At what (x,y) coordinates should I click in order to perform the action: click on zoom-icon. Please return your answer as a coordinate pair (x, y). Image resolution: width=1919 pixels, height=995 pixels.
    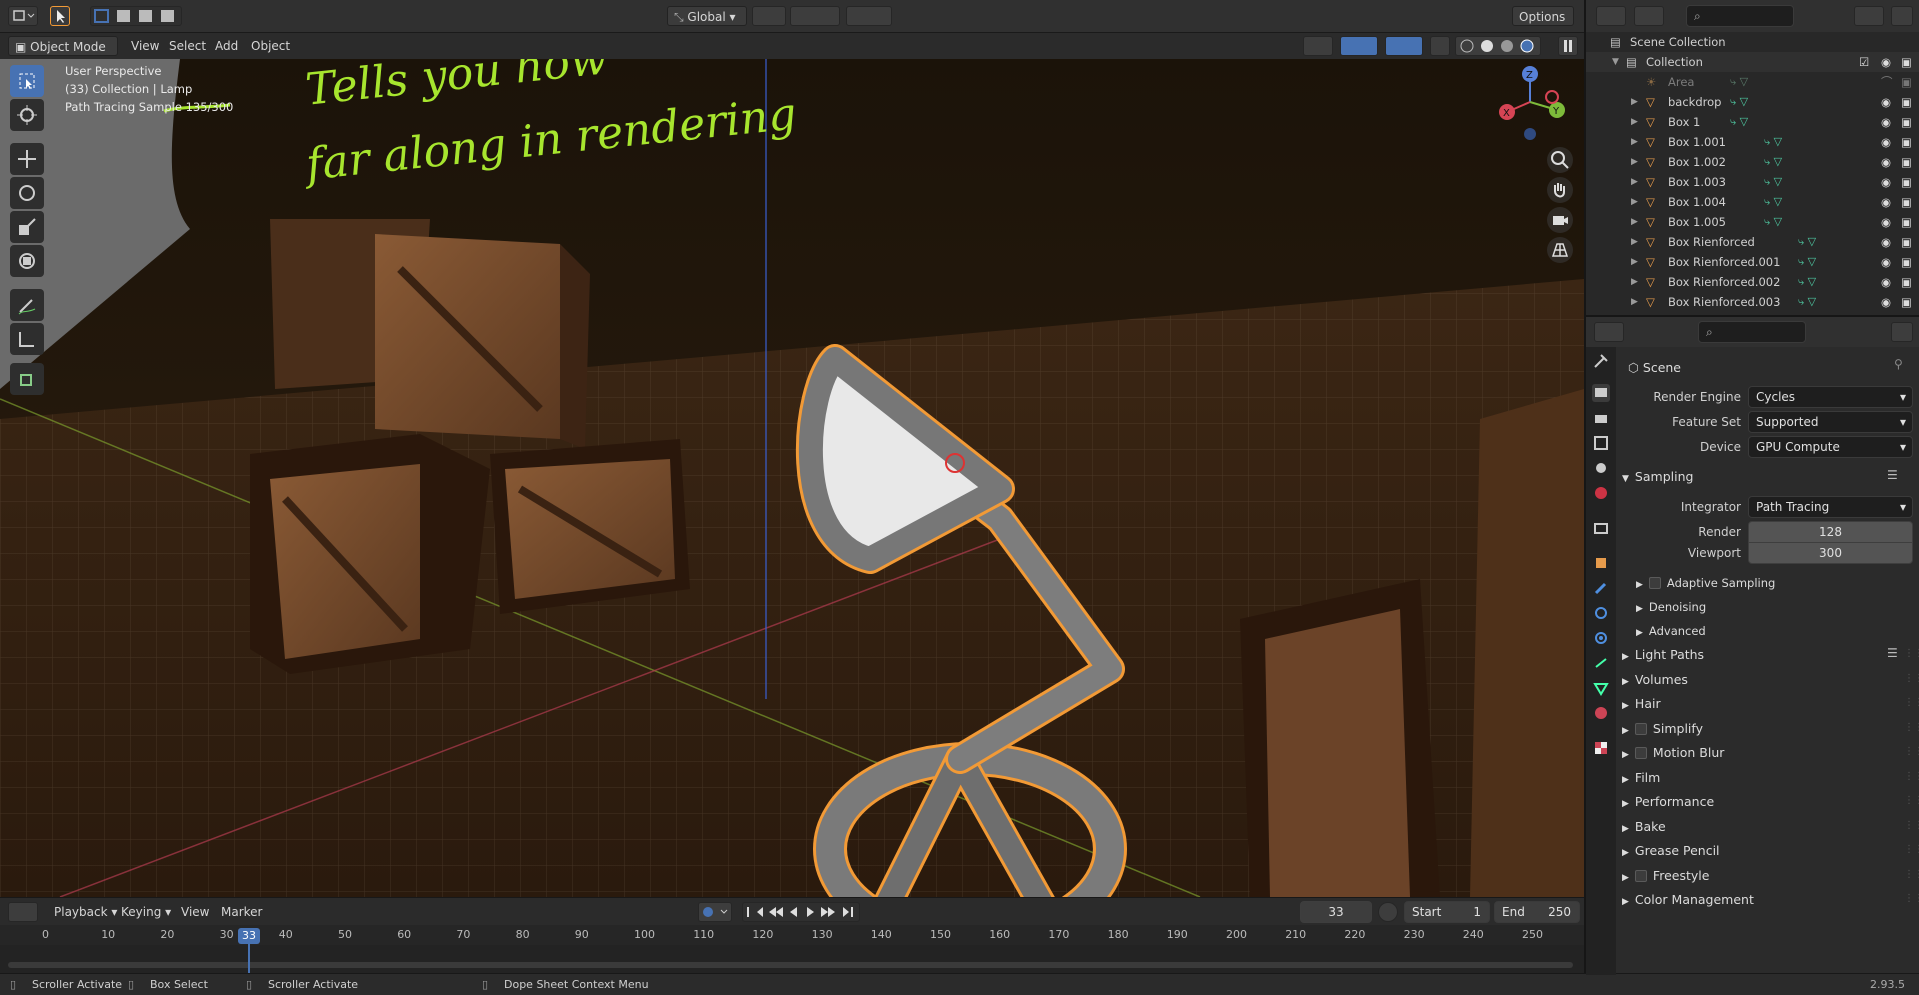
    Looking at the image, I should click on (1560, 160).